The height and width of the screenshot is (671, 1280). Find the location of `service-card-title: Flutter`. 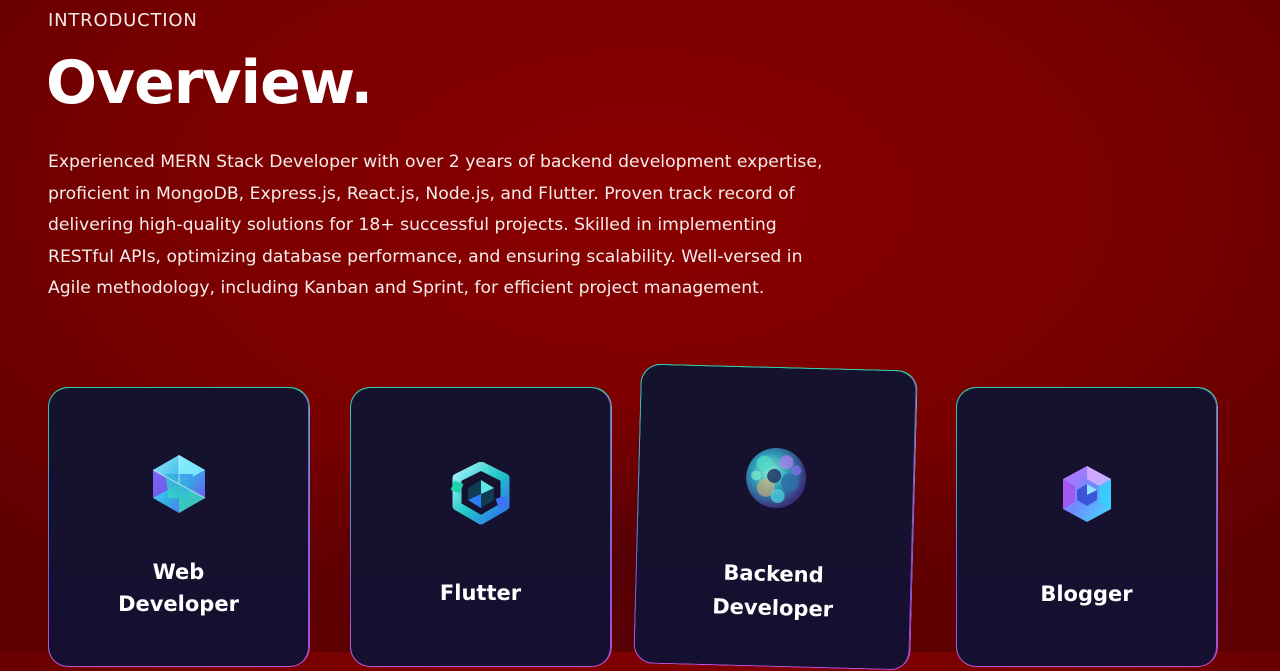

service-card-title: Flutter is located at coordinates (480, 593).